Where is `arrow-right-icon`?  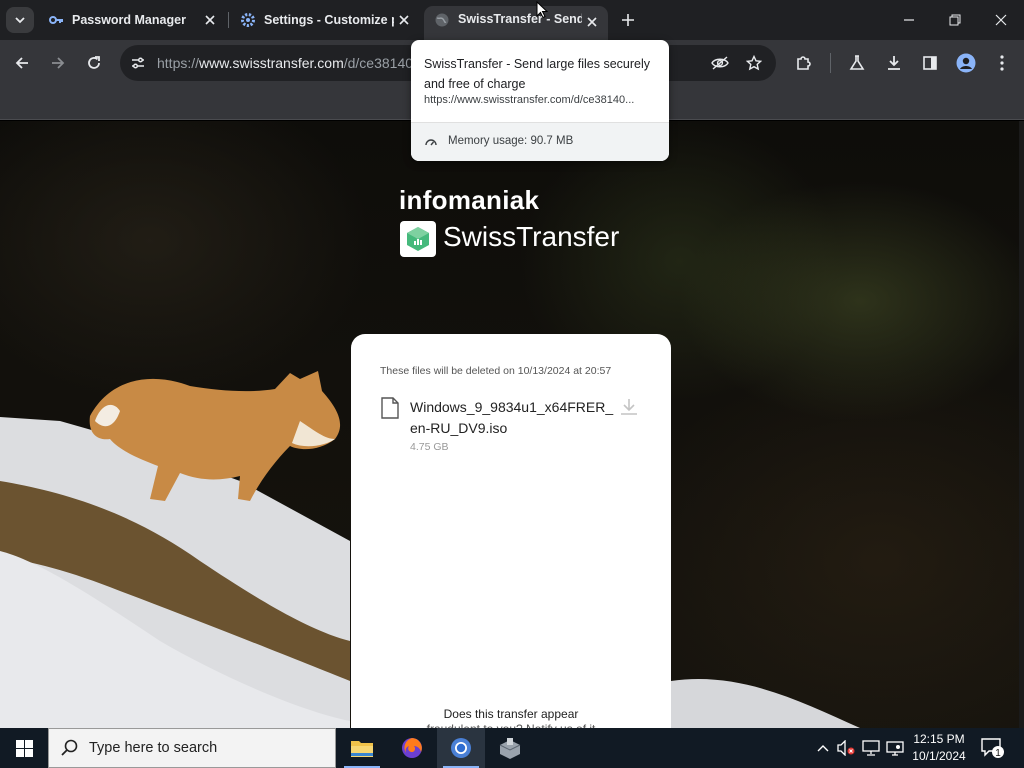
arrow-right-icon is located at coordinates (58, 63).